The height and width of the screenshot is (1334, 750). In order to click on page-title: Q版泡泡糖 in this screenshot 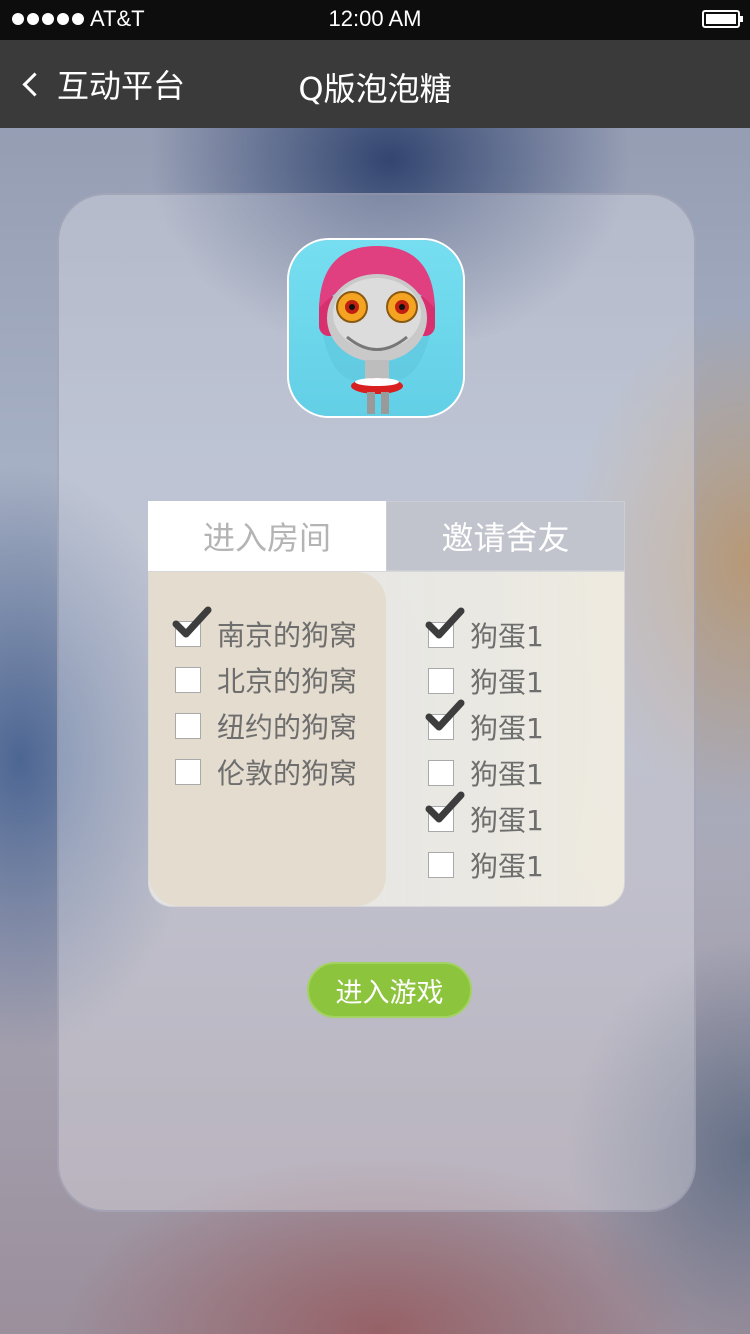, I will do `click(375, 89)`.